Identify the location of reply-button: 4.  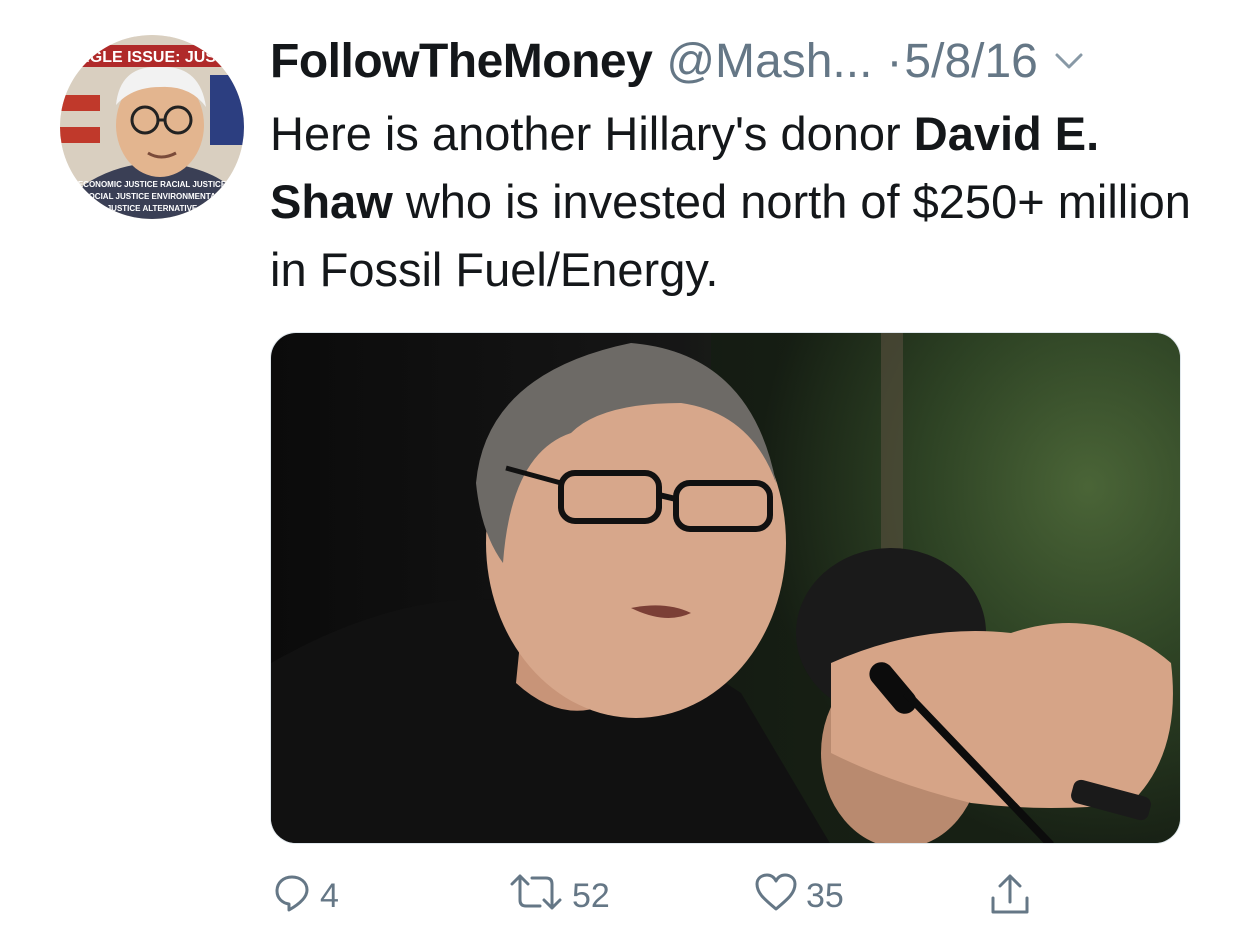
(305, 896).